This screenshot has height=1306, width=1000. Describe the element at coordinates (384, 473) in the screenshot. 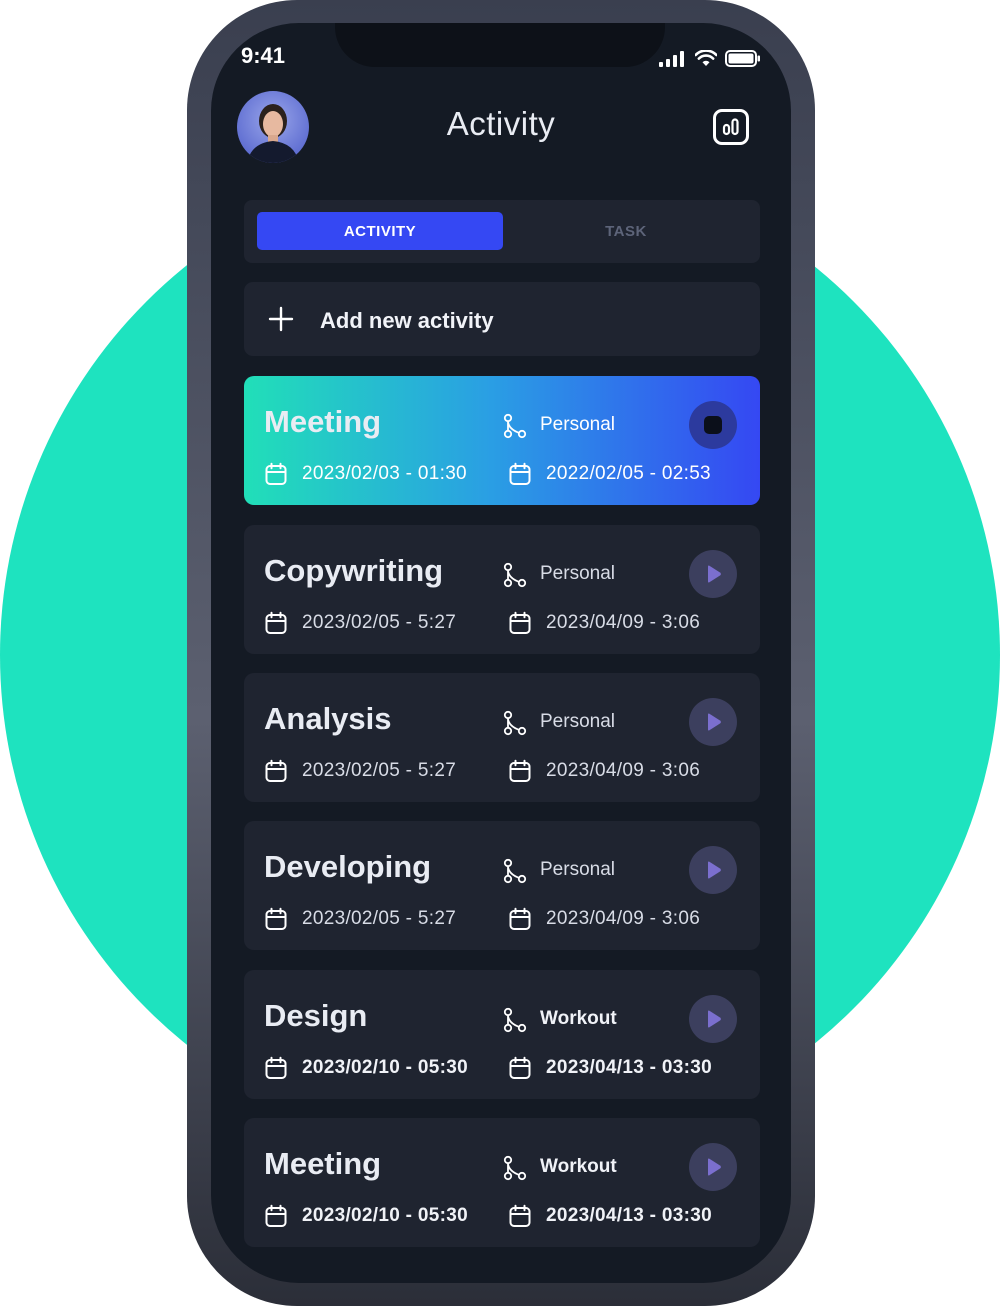

I see `activity-start-date: 2023/02/03 - 01:30` at that location.